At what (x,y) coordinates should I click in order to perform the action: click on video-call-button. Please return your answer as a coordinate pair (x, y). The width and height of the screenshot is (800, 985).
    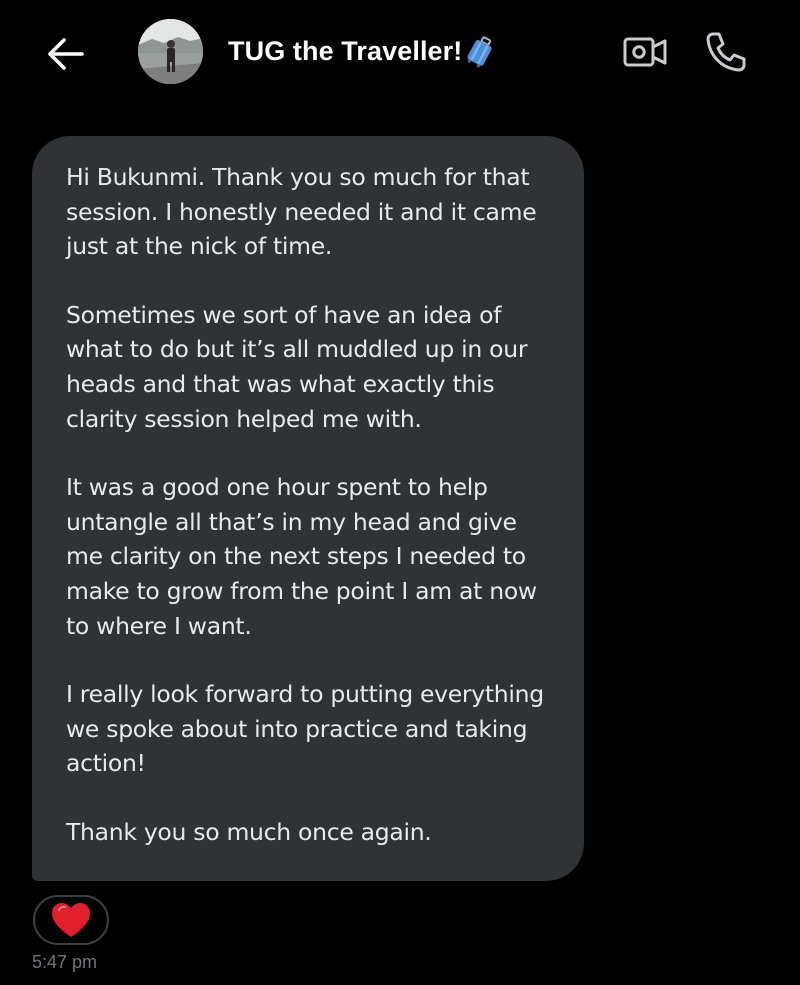
    Looking at the image, I should click on (645, 52).